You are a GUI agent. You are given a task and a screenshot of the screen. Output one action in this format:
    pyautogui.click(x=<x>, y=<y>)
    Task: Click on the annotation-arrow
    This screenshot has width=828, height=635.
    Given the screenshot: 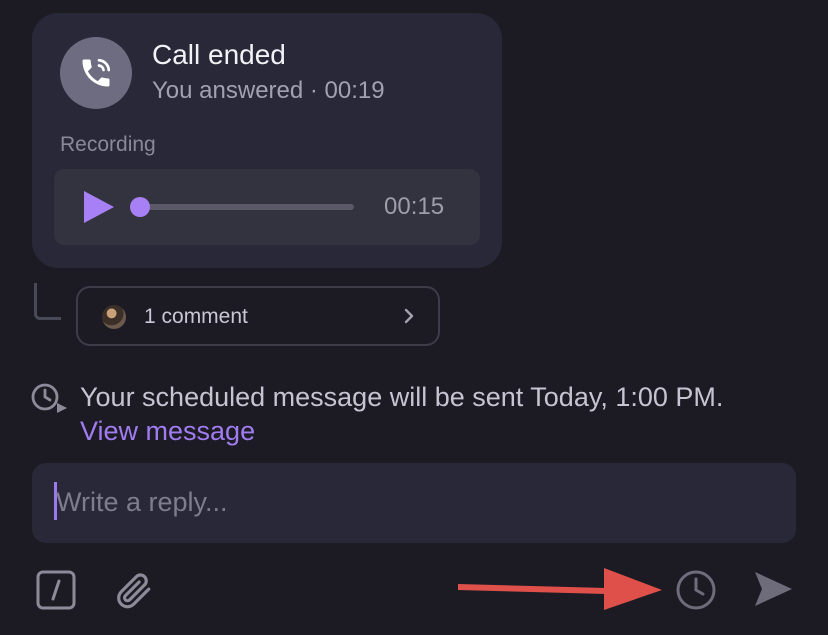 What is the action you would take?
    pyautogui.click(x=560, y=589)
    